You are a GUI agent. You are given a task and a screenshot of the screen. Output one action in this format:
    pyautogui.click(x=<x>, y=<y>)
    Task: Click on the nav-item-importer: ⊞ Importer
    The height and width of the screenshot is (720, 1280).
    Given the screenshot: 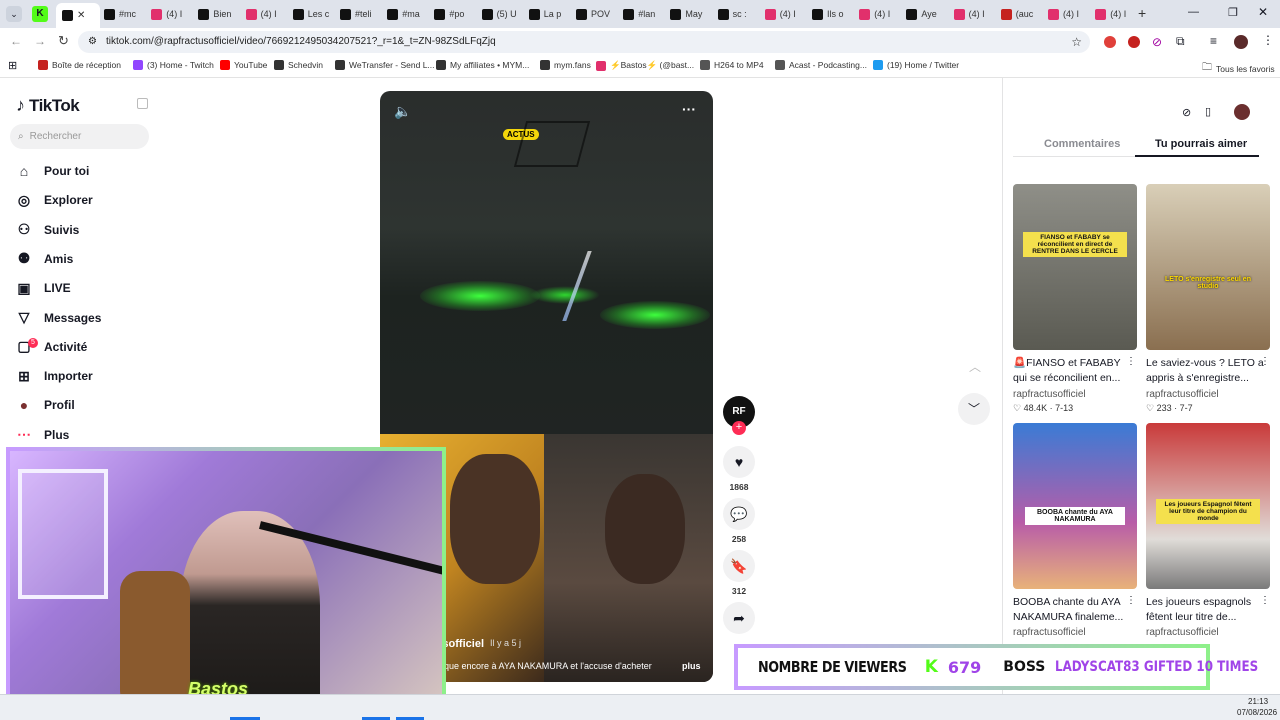 What is the action you would take?
    pyautogui.click(x=54, y=376)
    